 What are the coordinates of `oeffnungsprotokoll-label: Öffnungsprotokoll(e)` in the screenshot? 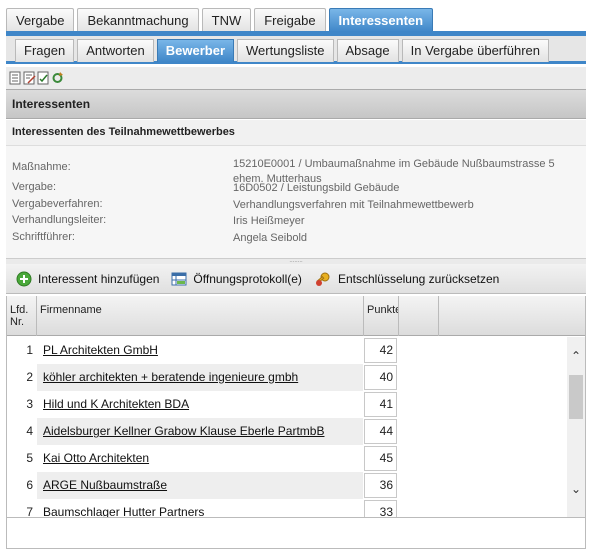 It's located at (247, 278).